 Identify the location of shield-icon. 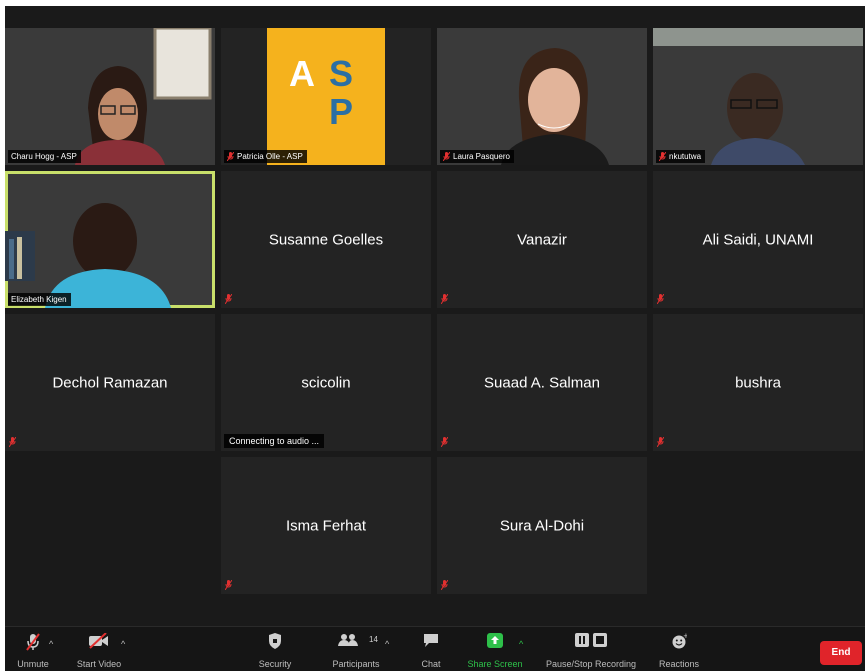
(275, 641).